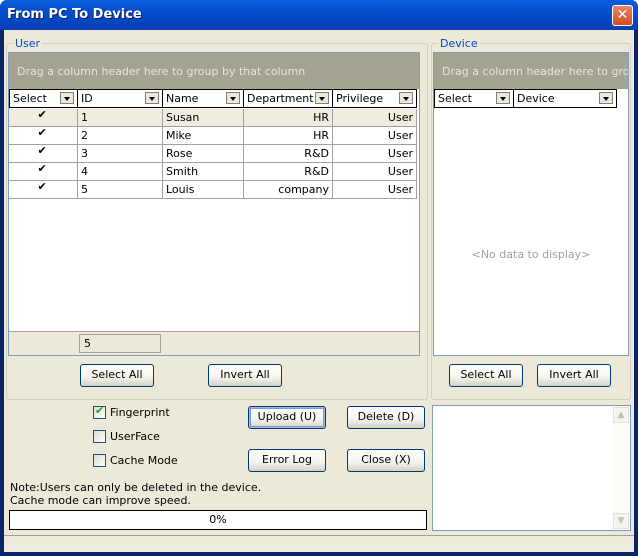 This screenshot has height=556, width=638. What do you see at coordinates (100, 500) in the screenshot?
I see `note-line-2: Cache mode can improve speed.` at bounding box center [100, 500].